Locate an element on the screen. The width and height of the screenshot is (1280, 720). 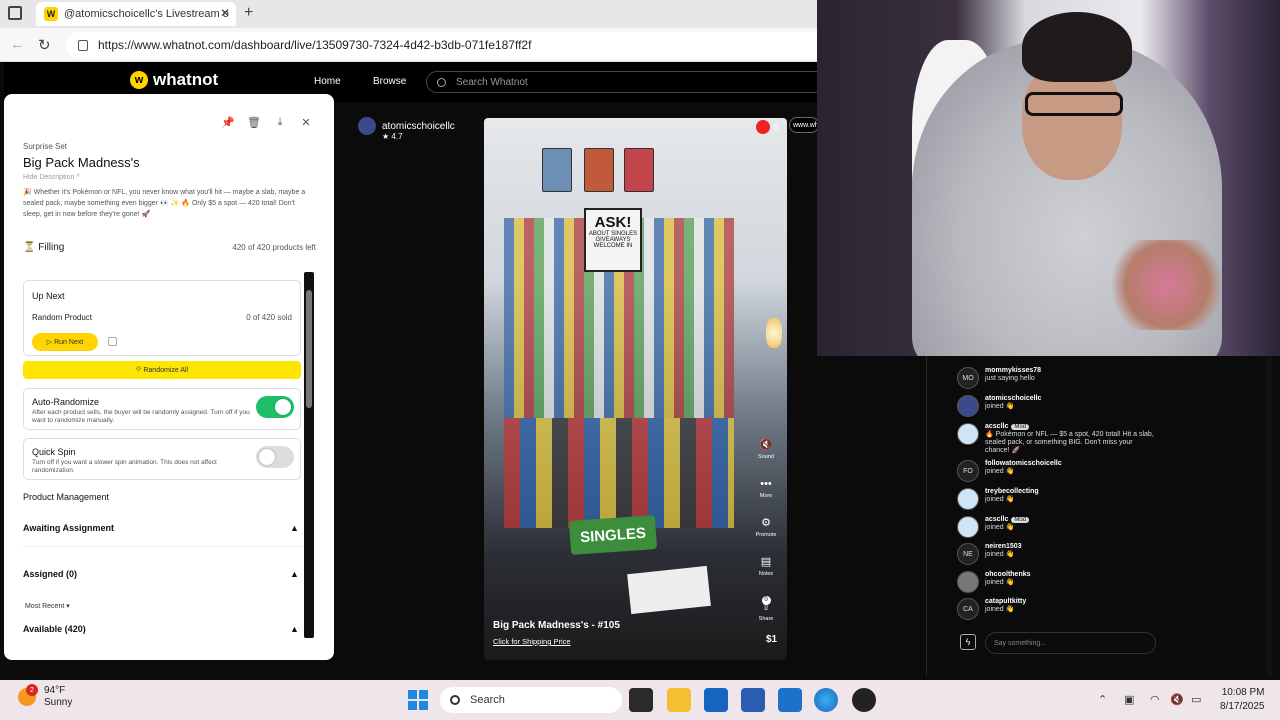
weather-widget: 2 94°F Sunny is located at coordinates (45, 696).